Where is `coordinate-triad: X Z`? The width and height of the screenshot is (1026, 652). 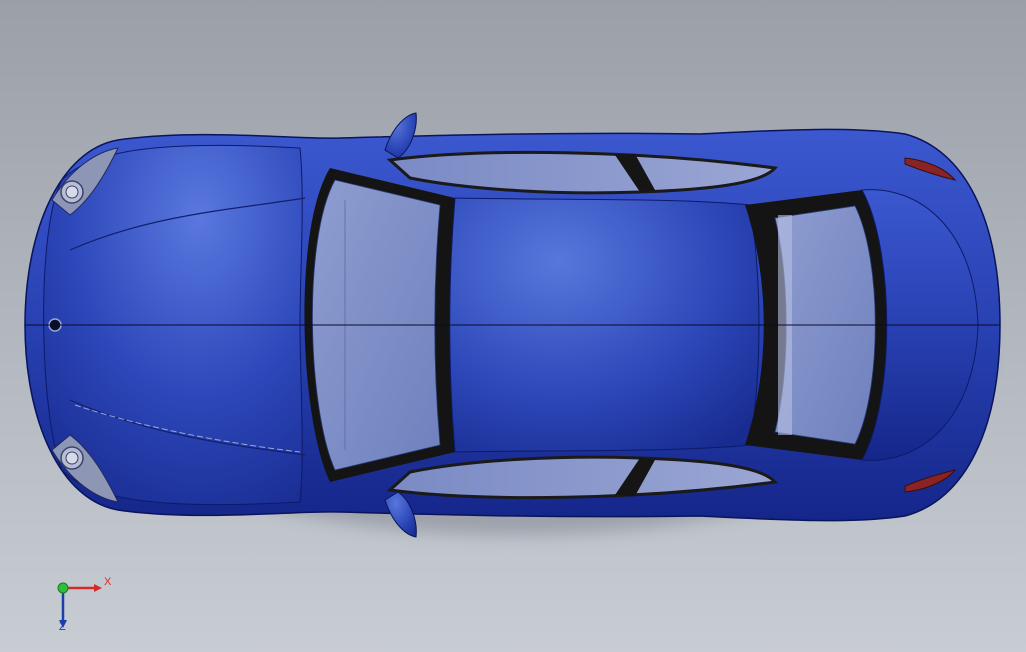 coordinate-triad: X Z is located at coordinates (83, 604).